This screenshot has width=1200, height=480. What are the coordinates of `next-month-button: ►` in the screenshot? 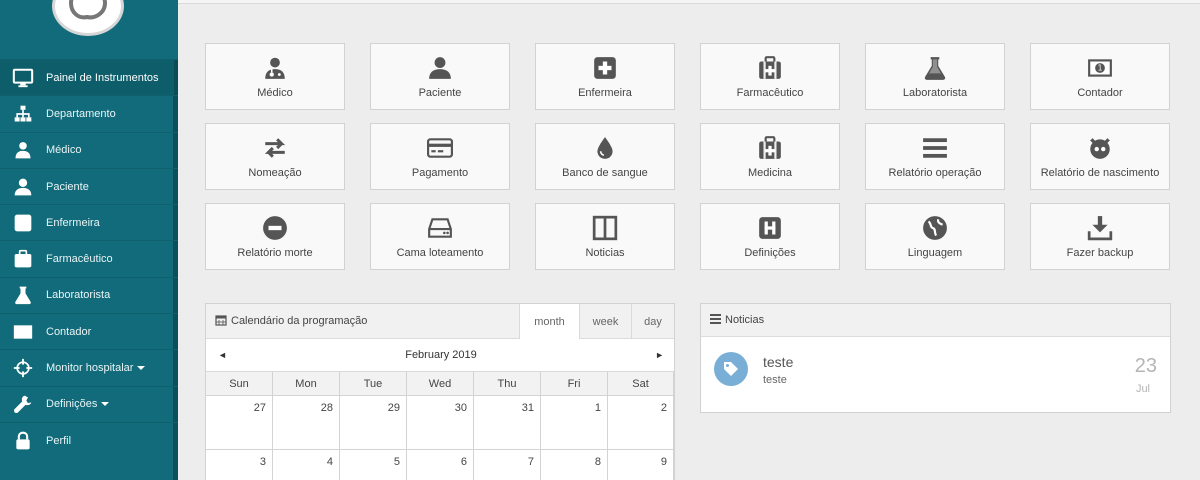 It's located at (659, 355).